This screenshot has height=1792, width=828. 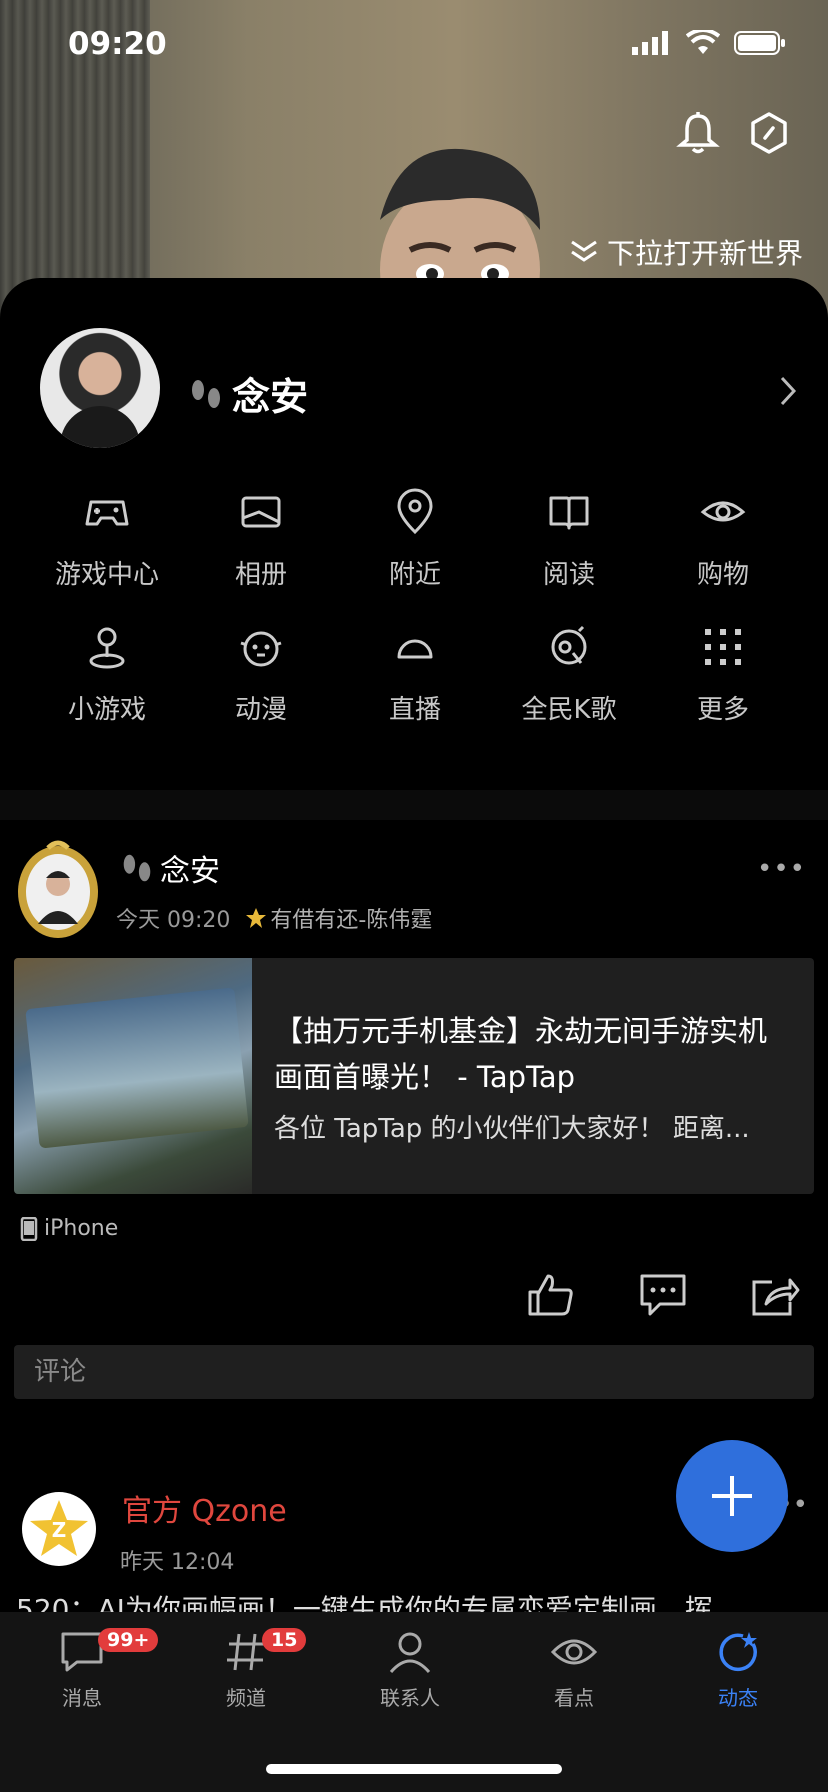 I want to click on post-song: 有借有还-陈伟霆, so click(x=338, y=918).